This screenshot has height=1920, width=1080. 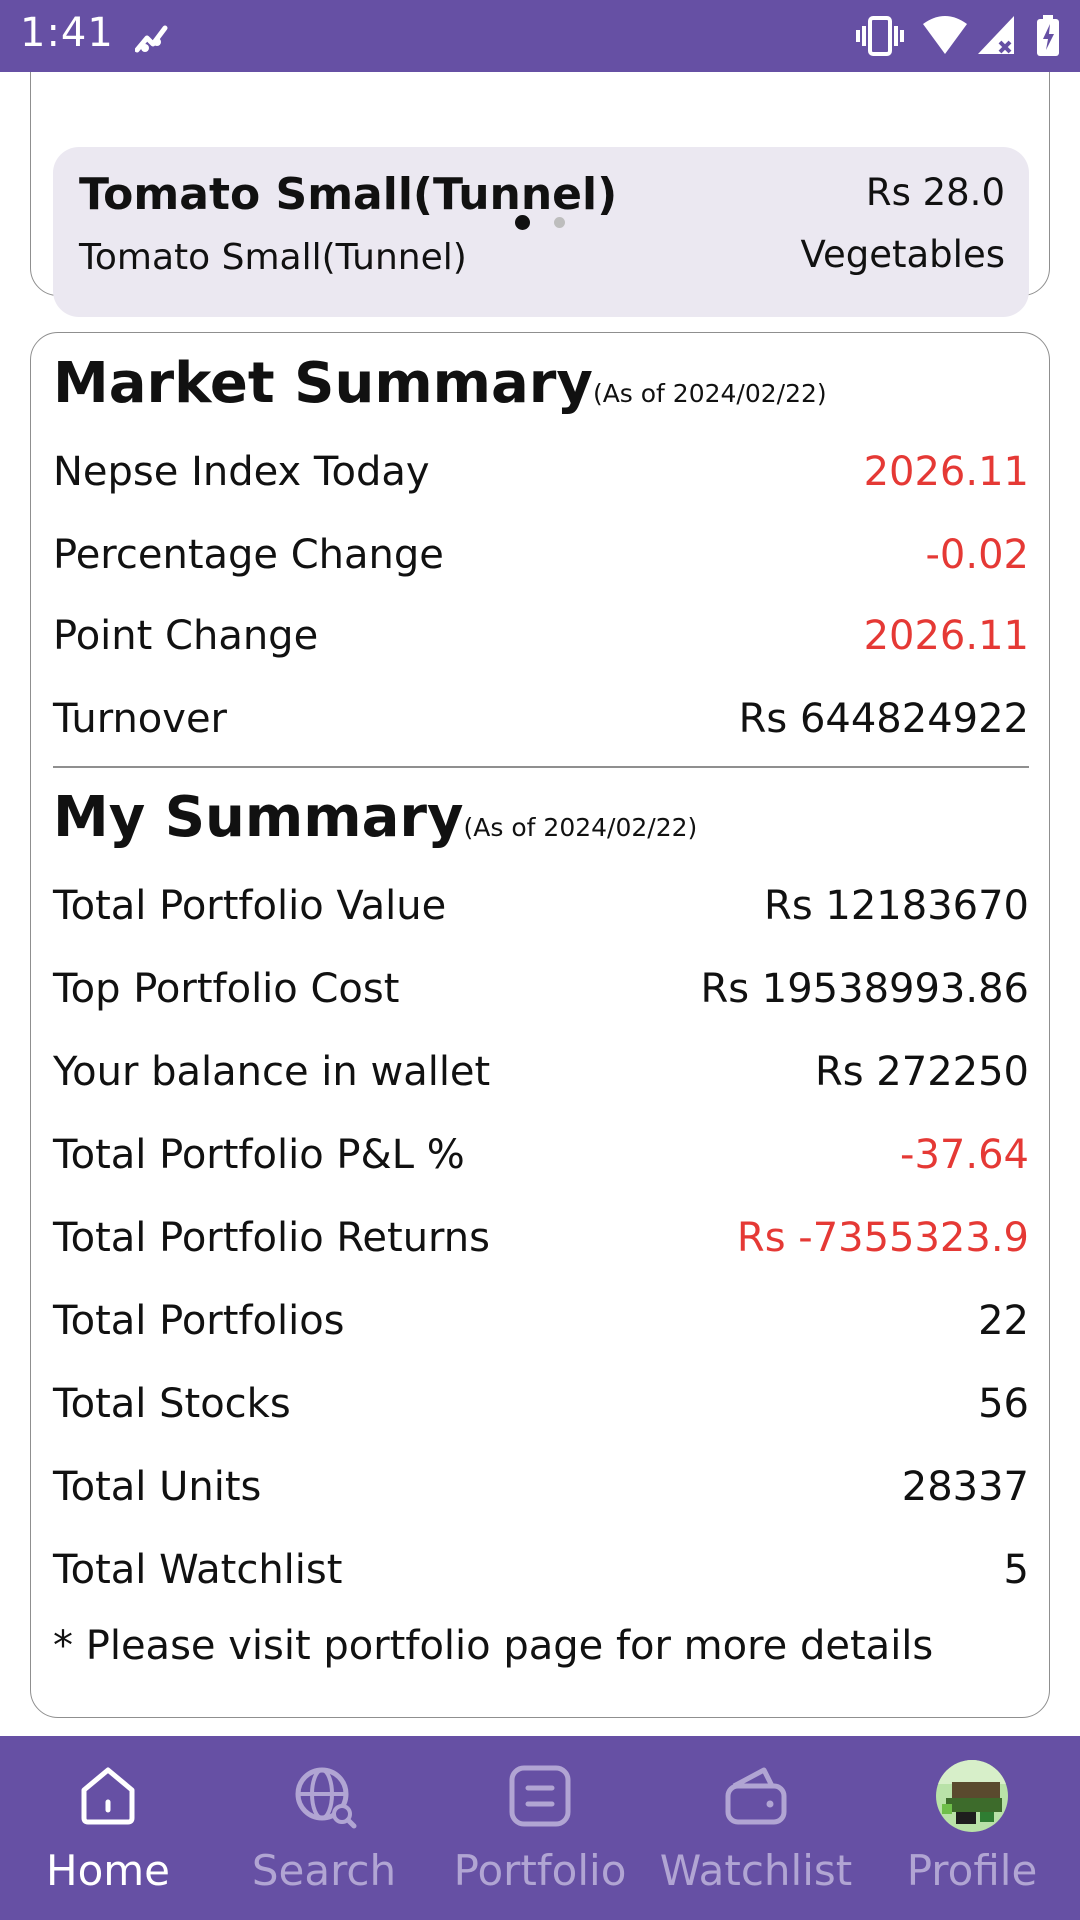 I want to click on row-label: Total Portfolio Value, so click(x=250, y=906).